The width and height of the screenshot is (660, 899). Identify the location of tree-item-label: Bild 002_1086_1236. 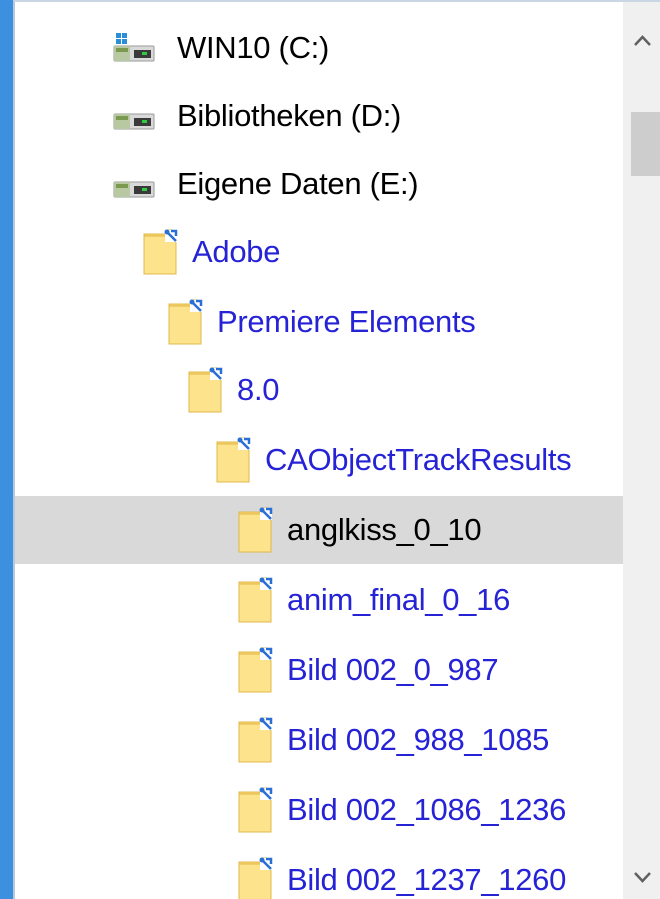
(427, 809).